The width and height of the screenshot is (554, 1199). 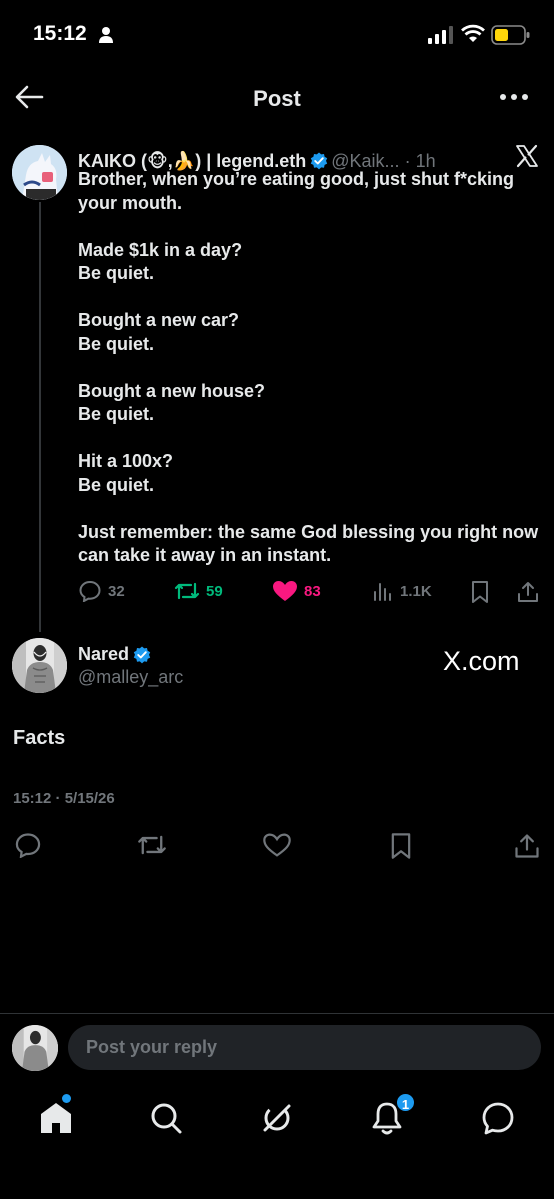 What do you see at coordinates (39, 172) in the screenshot?
I see `kaiko-avatar` at bounding box center [39, 172].